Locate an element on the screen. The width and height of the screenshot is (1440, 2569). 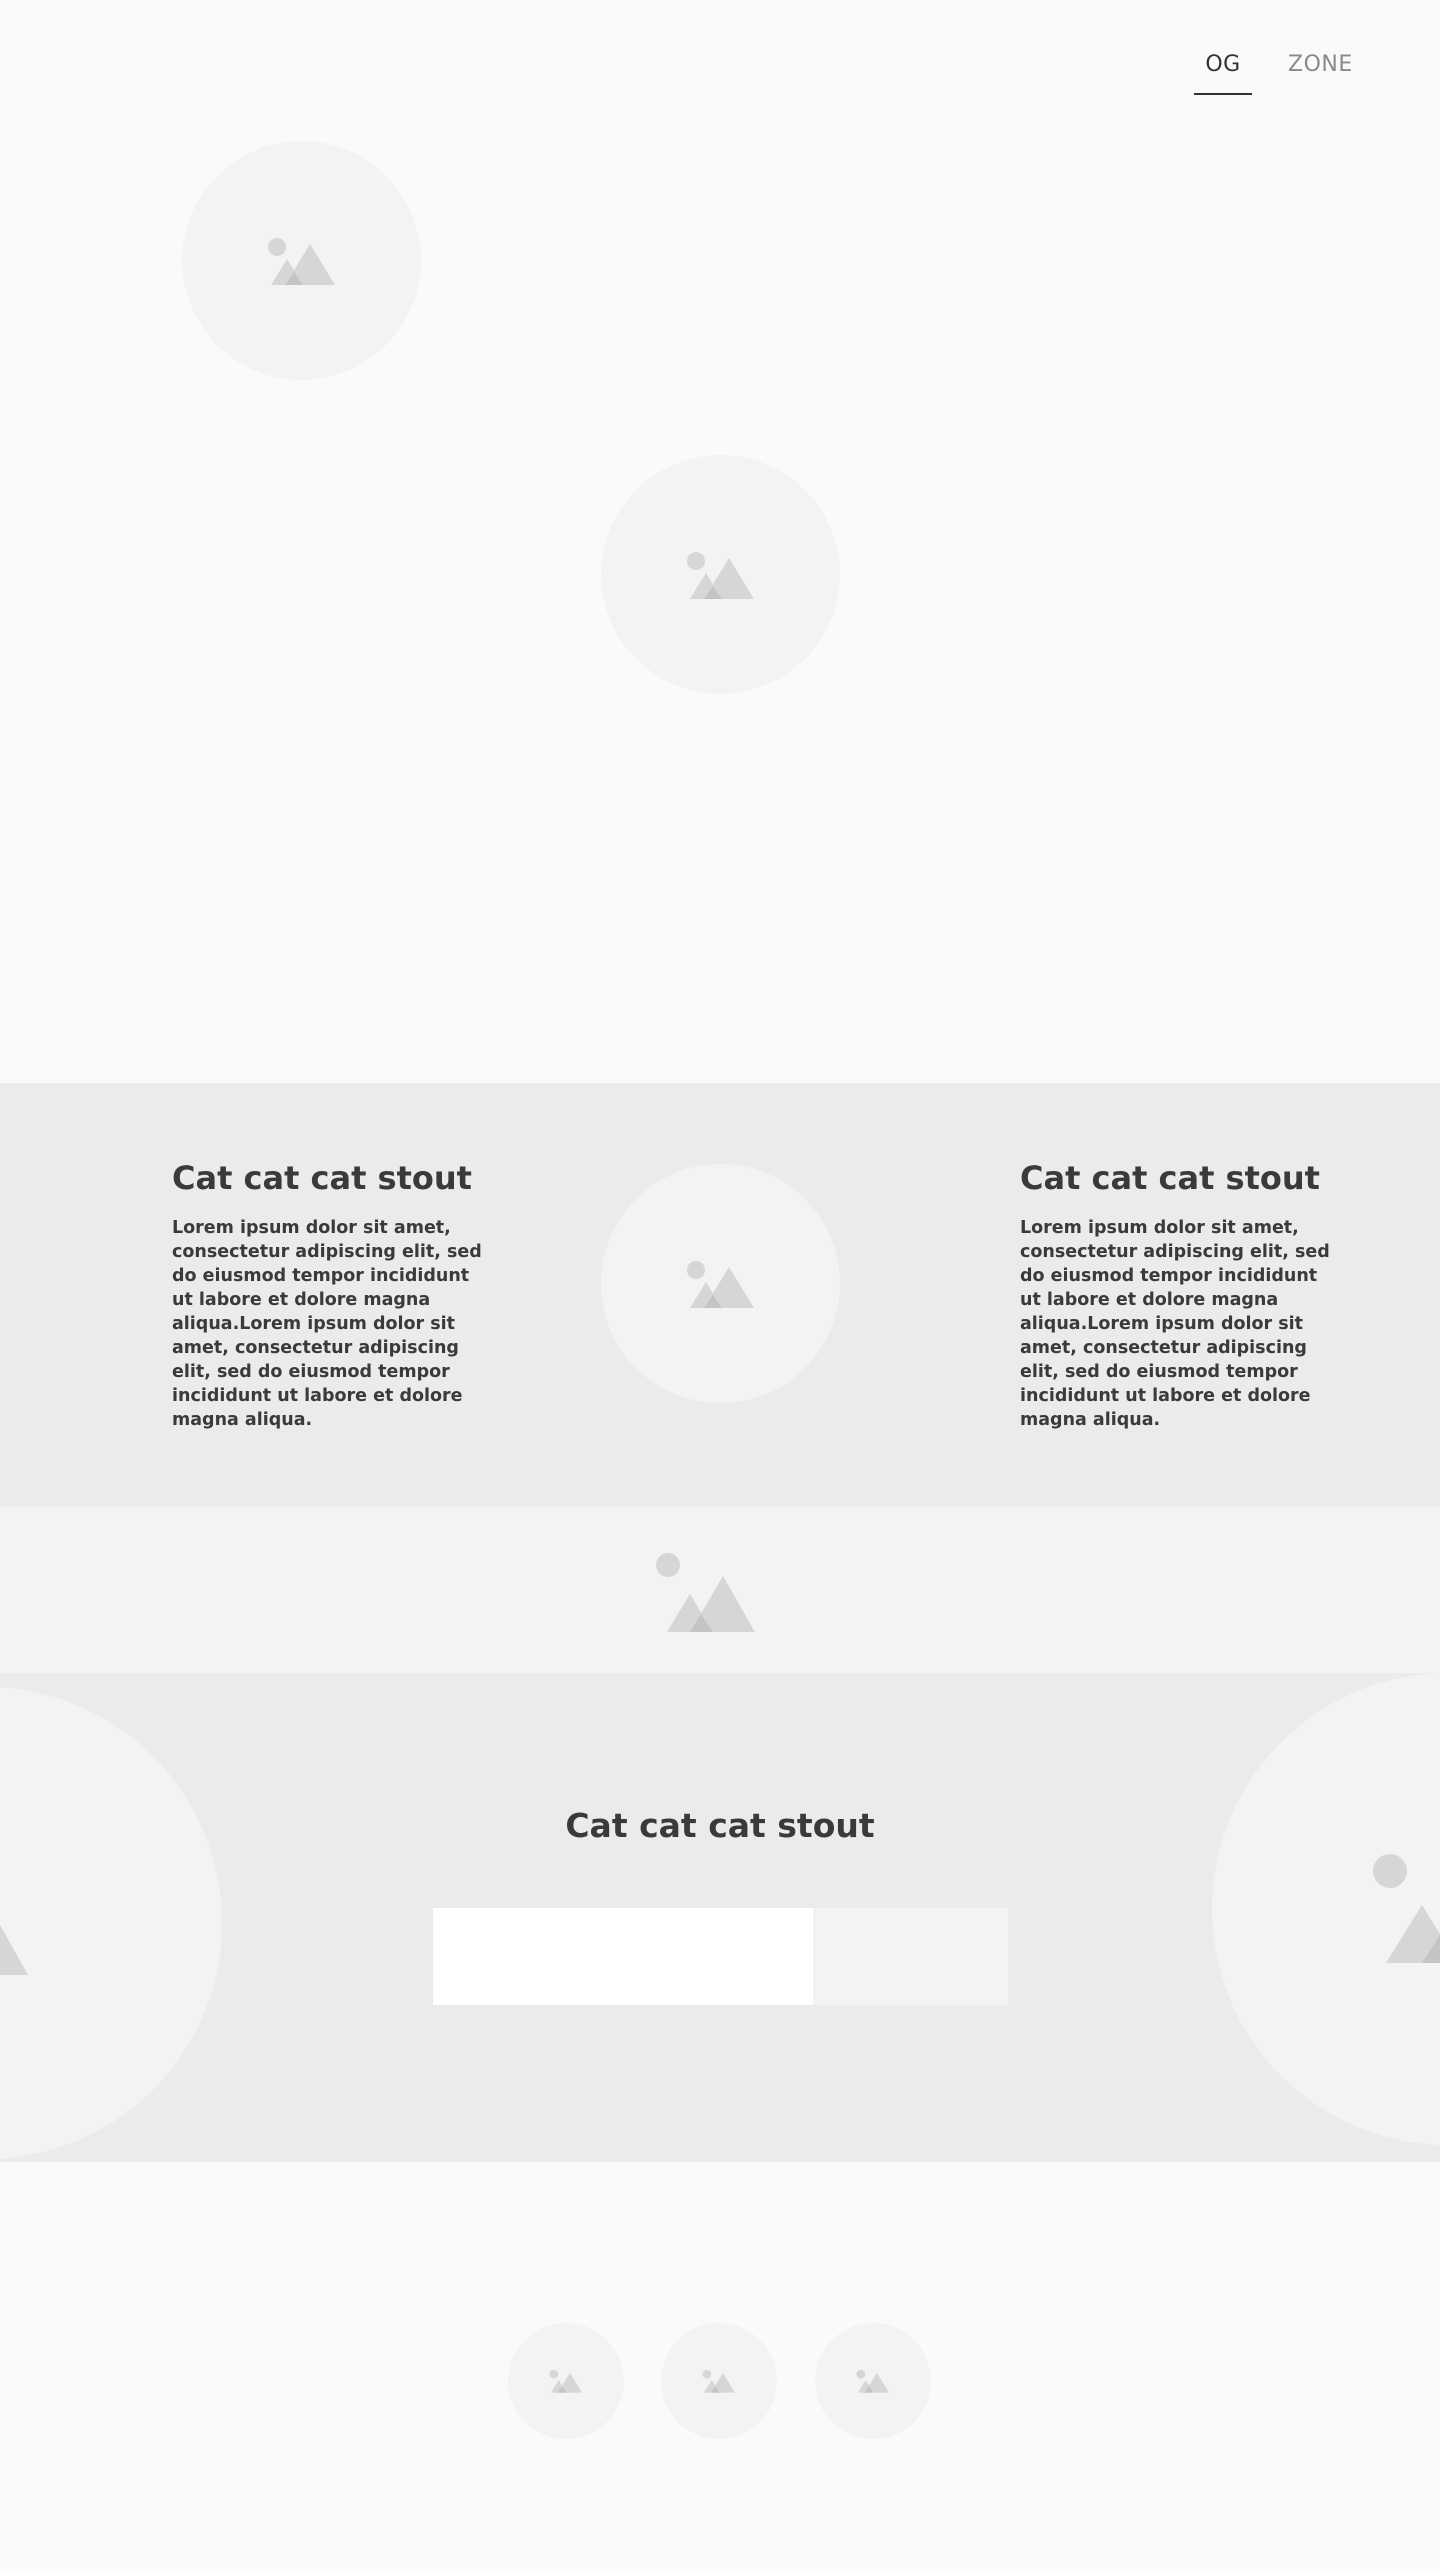
cta-decor-left is located at coordinates (111, 1923).